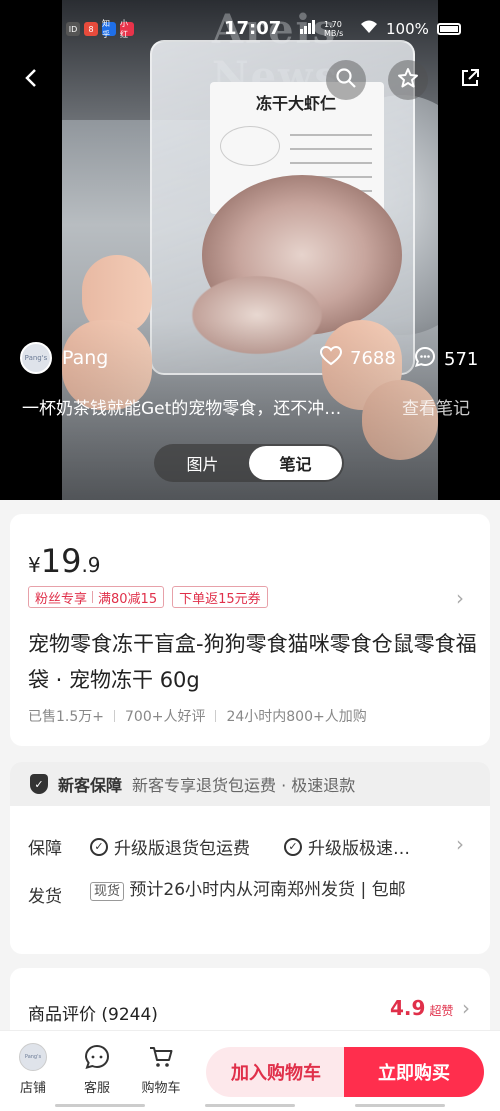 This screenshot has width=500, height=1111. I want to click on sold-count: 已售1.5万+, so click(66, 717).